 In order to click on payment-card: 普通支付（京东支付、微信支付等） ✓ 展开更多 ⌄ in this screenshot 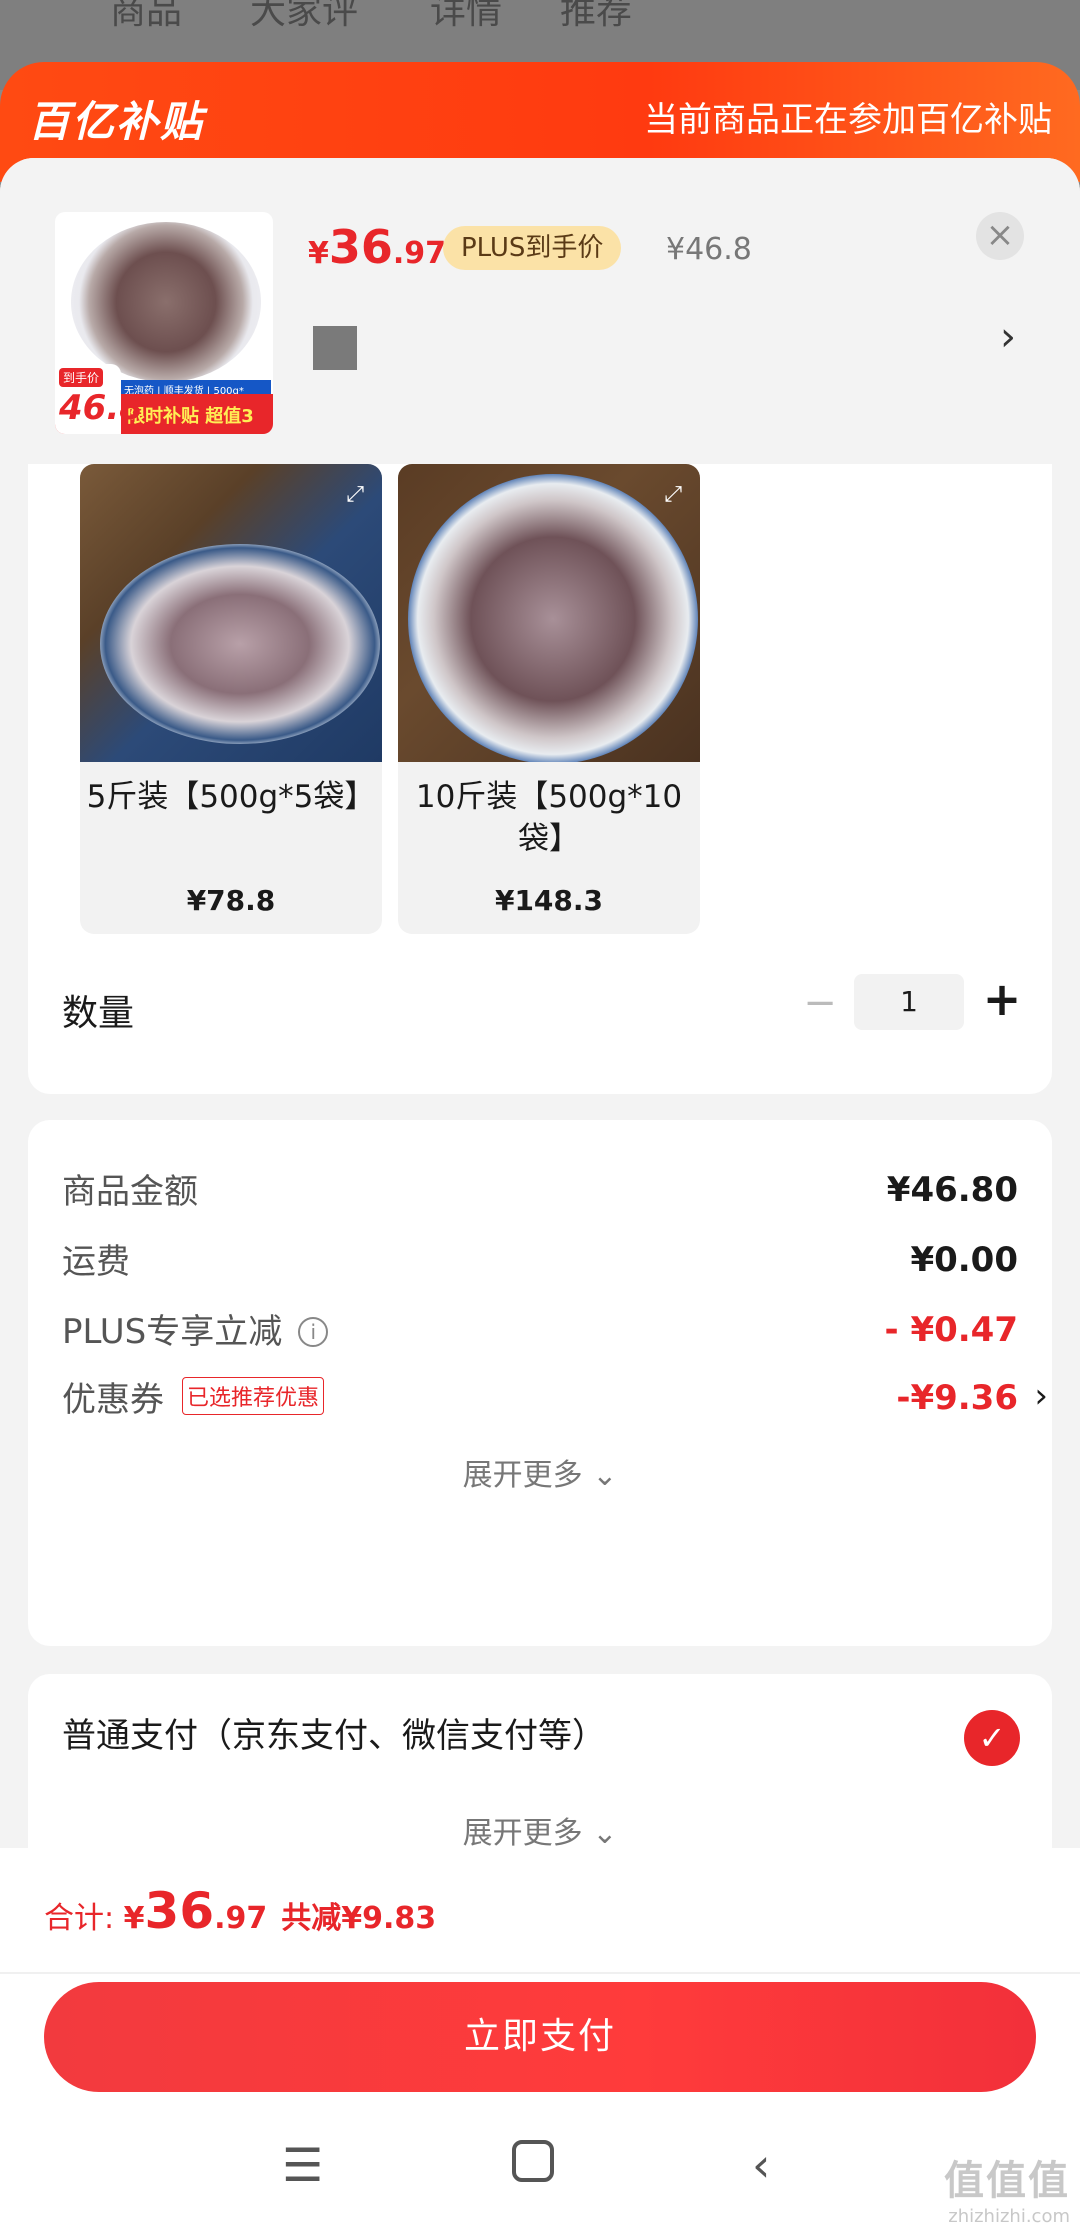, I will do `click(540, 1774)`.